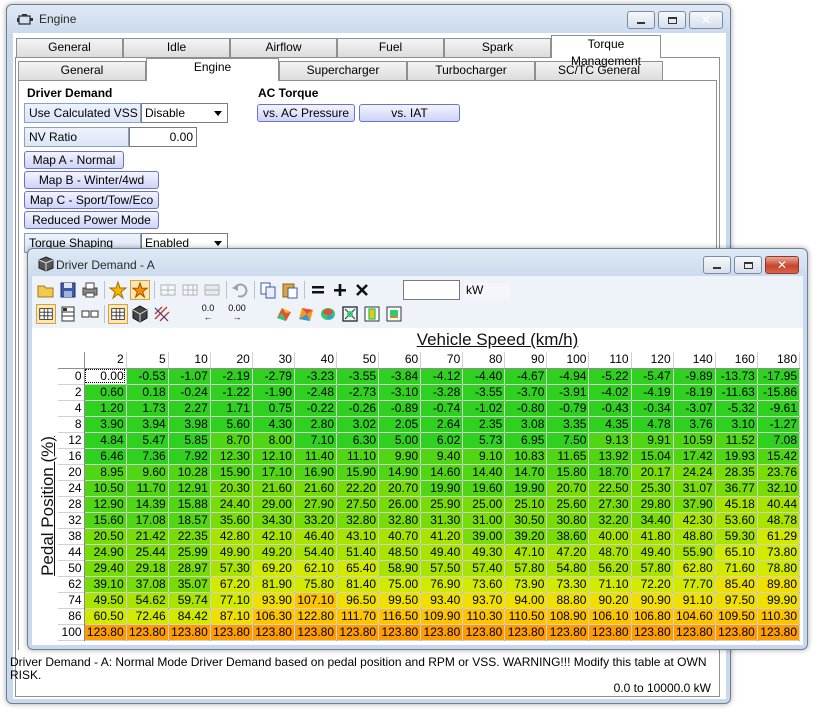 The height and width of the screenshot is (712, 820). I want to click on table-cell: 9.91, so click(652, 440).